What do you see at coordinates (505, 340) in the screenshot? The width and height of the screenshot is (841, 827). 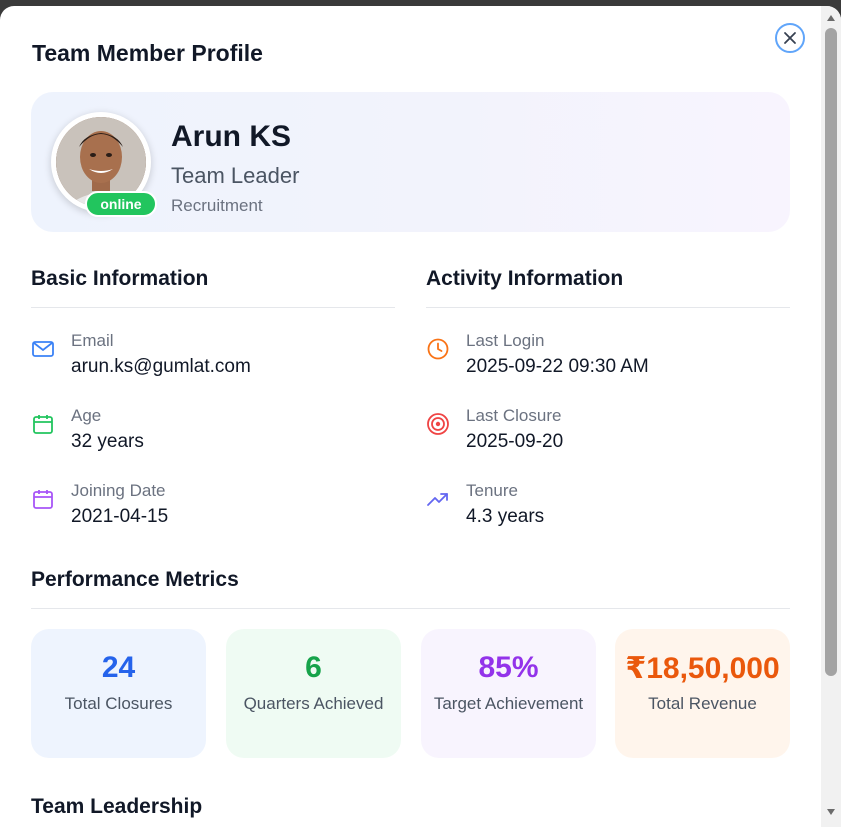 I see `info-label: Last Login` at bounding box center [505, 340].